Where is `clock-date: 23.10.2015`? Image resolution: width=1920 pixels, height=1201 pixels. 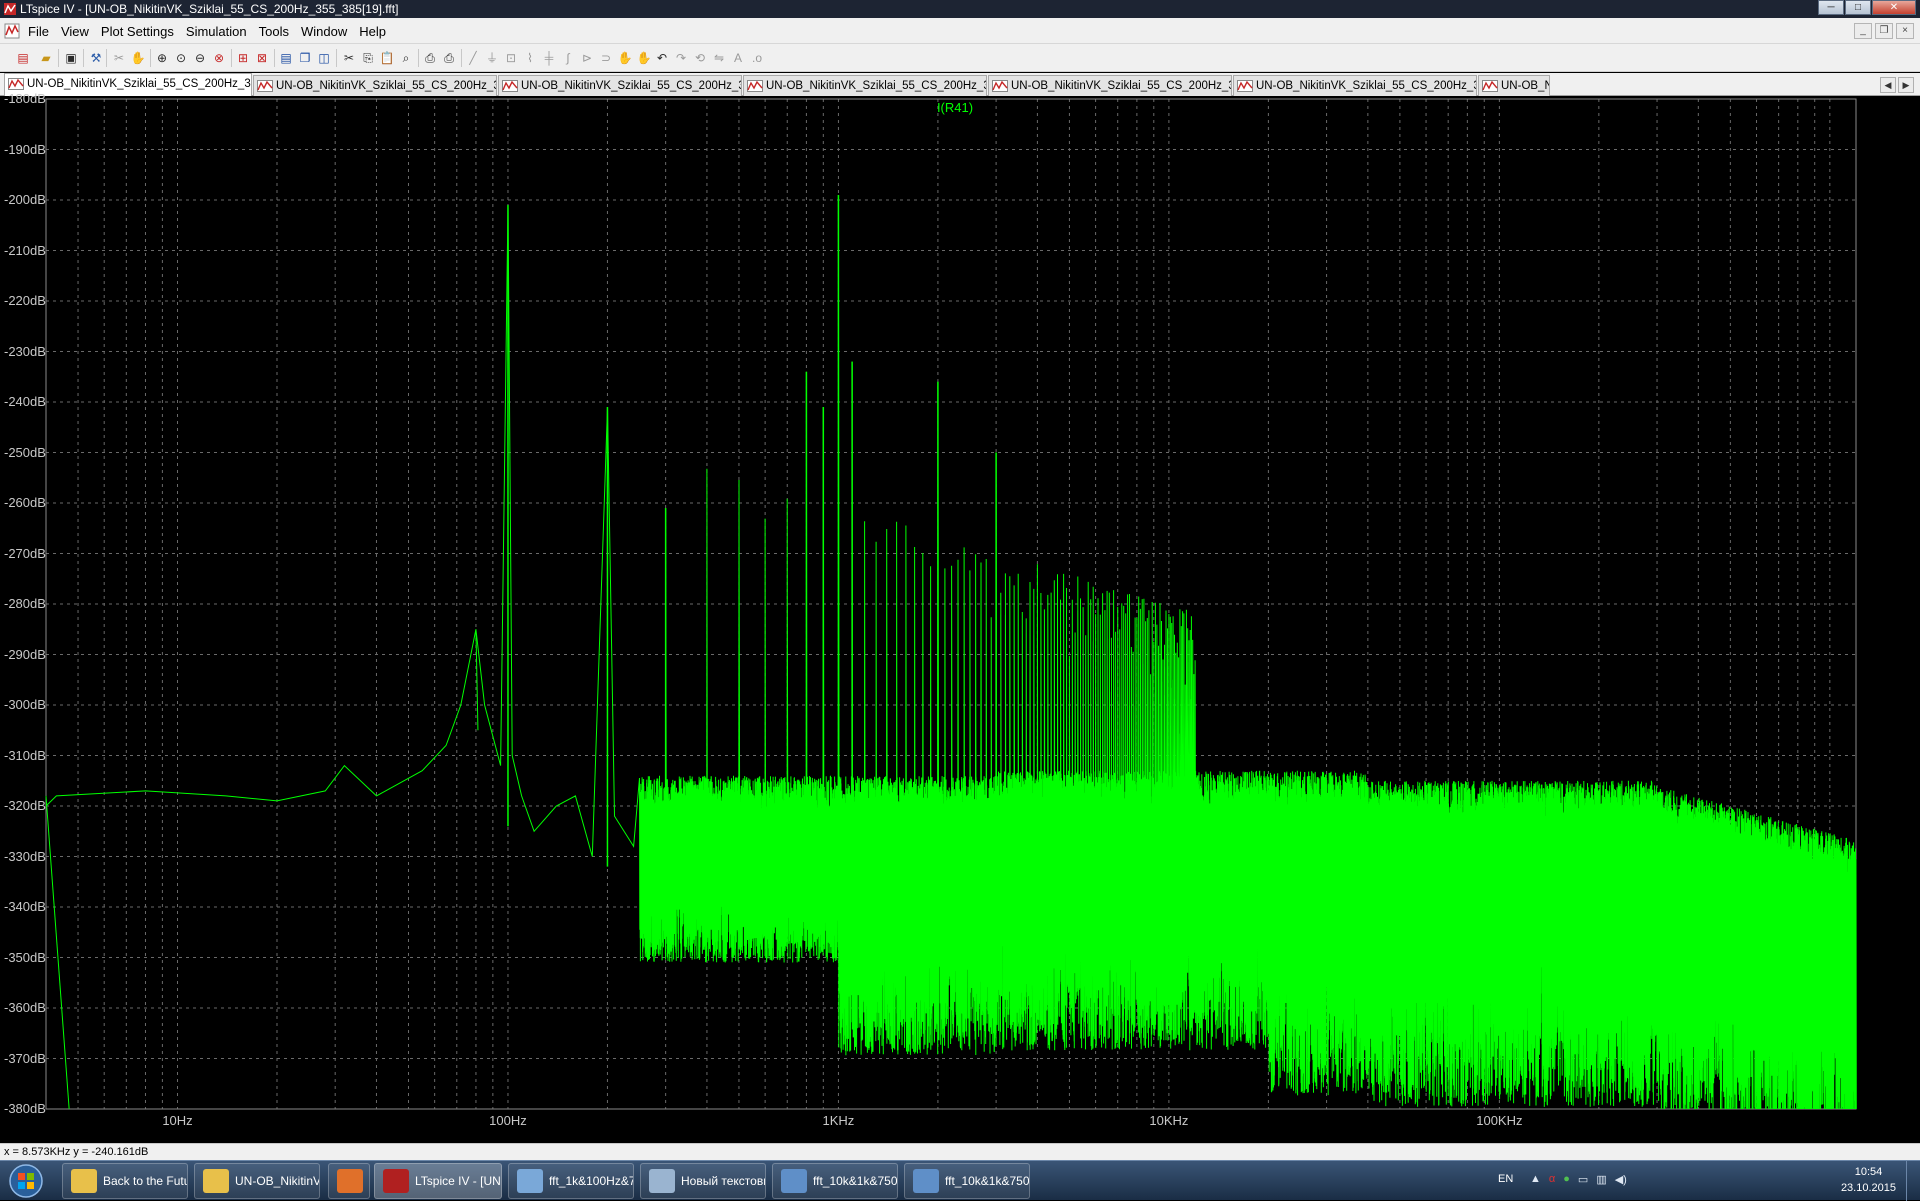 clock-date: 23.10.2015 is located at coordinates (1868, 1188).